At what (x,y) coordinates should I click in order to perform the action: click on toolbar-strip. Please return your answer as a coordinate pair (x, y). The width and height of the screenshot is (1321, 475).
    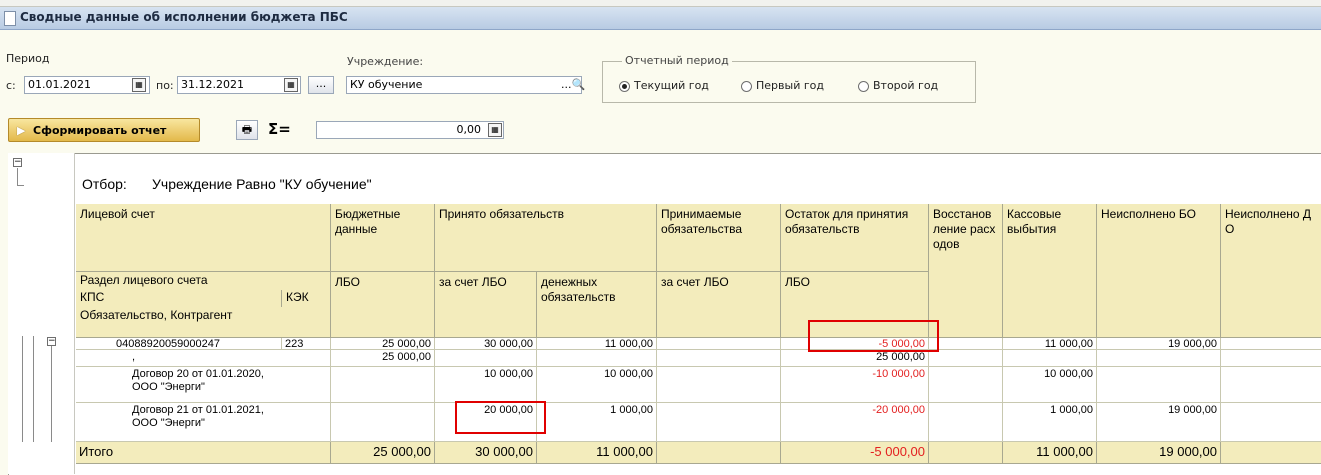
    Looking at the image, I should click on (660, 3).